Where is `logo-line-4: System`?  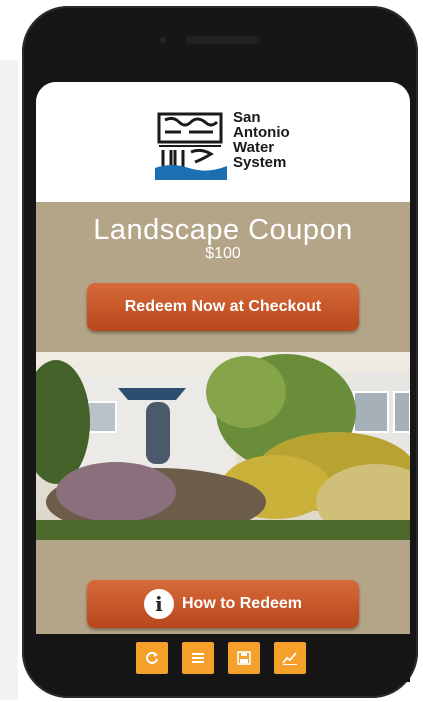 logo-line-4: System is located at coordinates (260, 162).